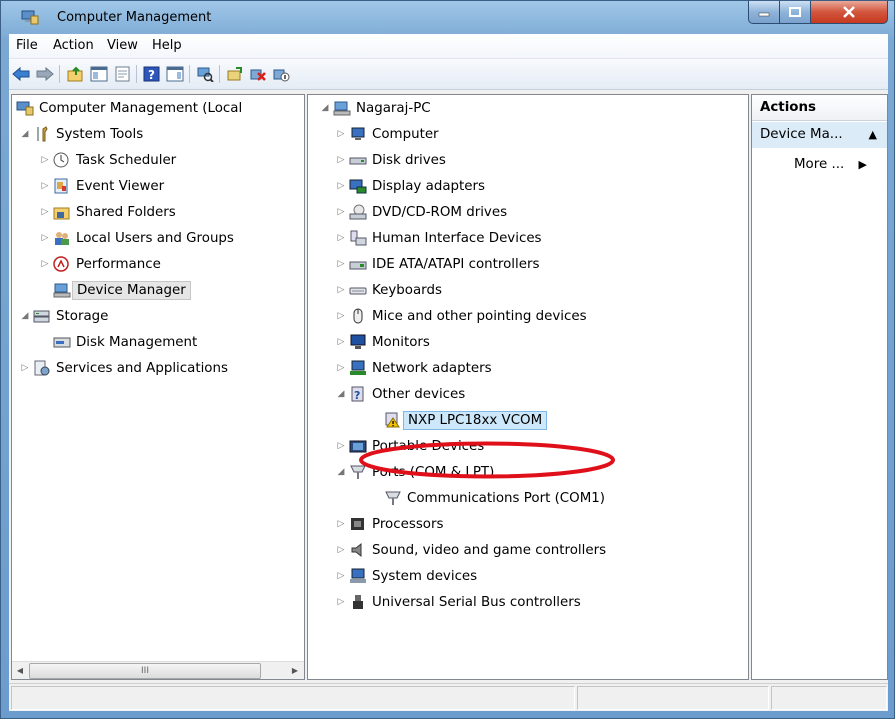 This screenshot has width=895, height=719. What do you see at coordinates (428, 186) in the screenshot?
I see `device-category-label: Display adapters` at bounding box center [428, 186].